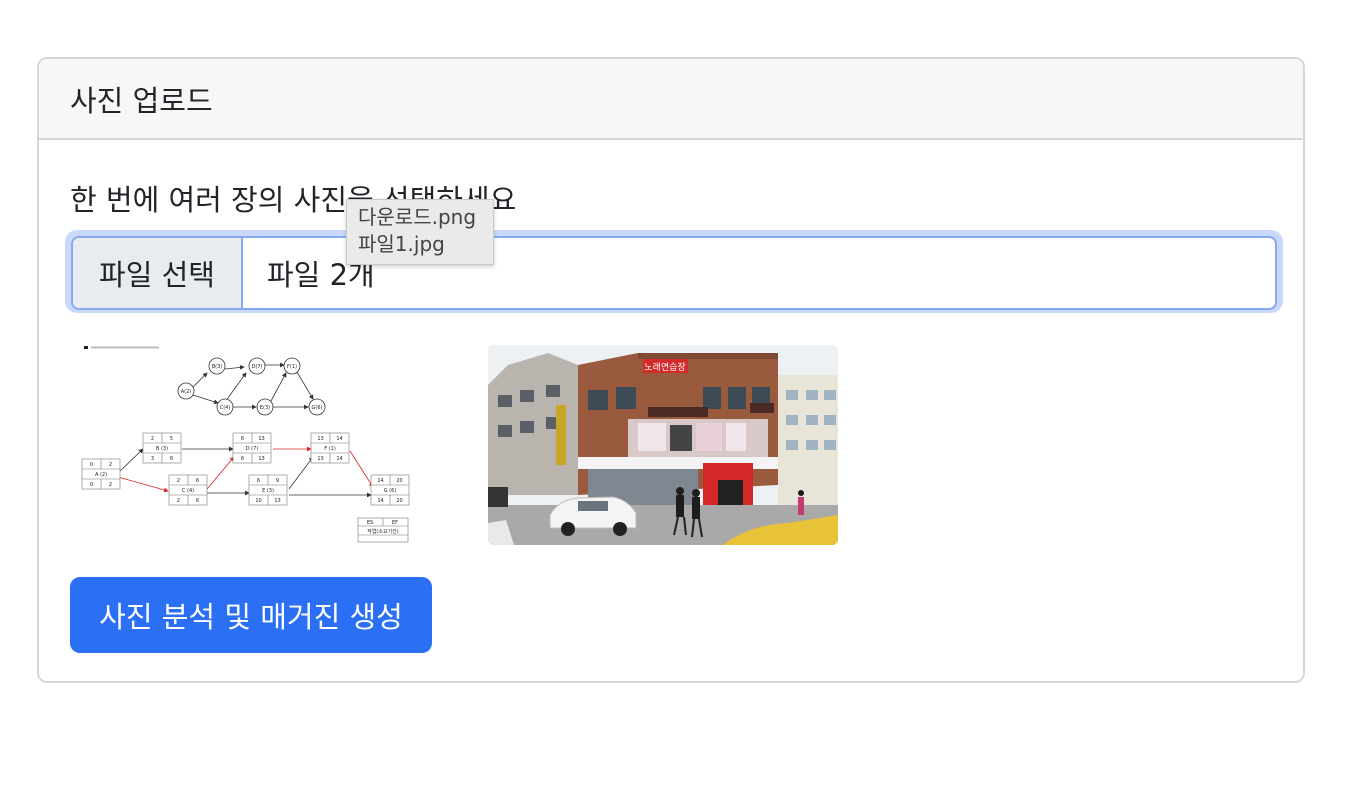 The height and width of the screenshot is (808, 1354). I want to click on box-name: A (2), so click(101, 475).